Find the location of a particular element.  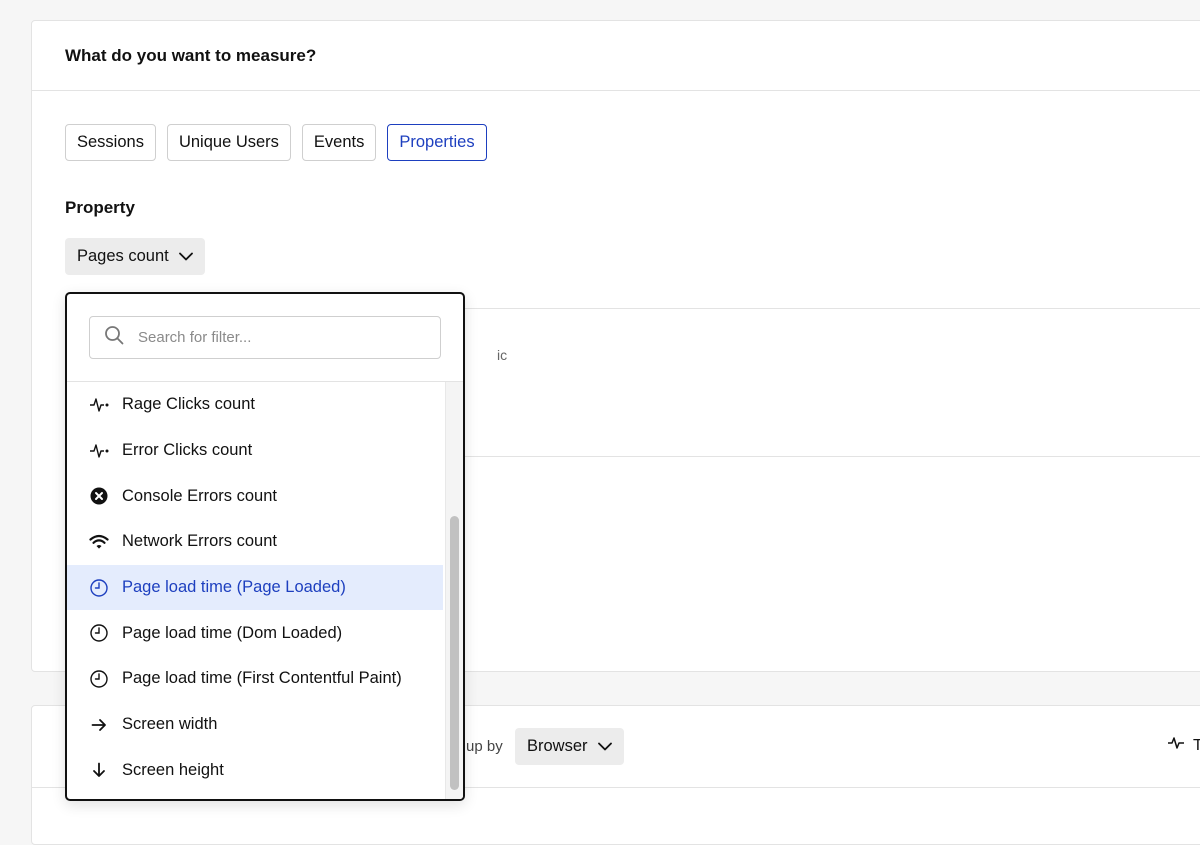

list-item: Network Errors count is located at coordinates (255, 542).